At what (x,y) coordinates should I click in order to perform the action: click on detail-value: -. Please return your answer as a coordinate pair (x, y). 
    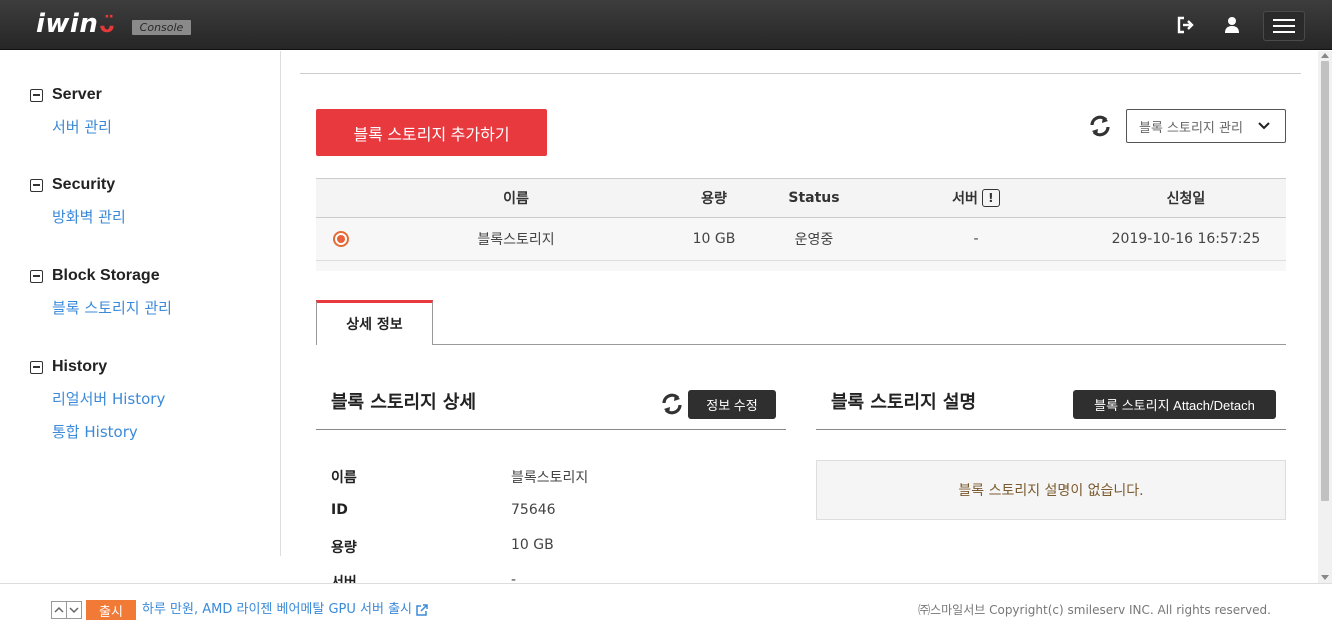
    Looking at the image, I should click on (514, 577).